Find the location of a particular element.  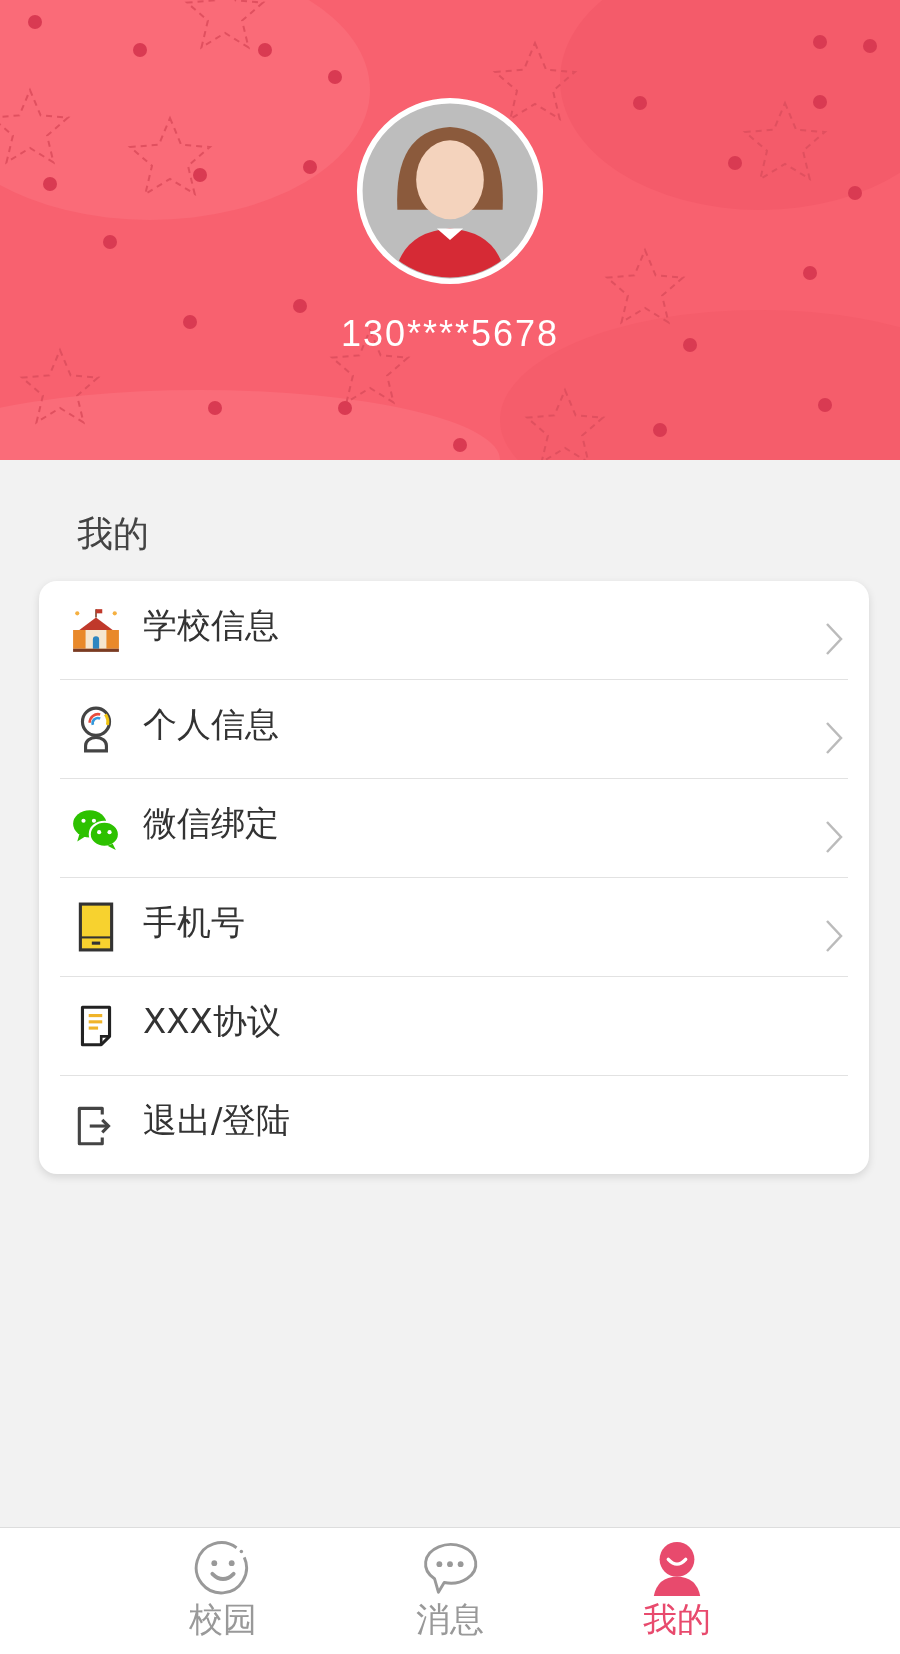

phone-number: 130****5678 is located at coordinates (450, 334).